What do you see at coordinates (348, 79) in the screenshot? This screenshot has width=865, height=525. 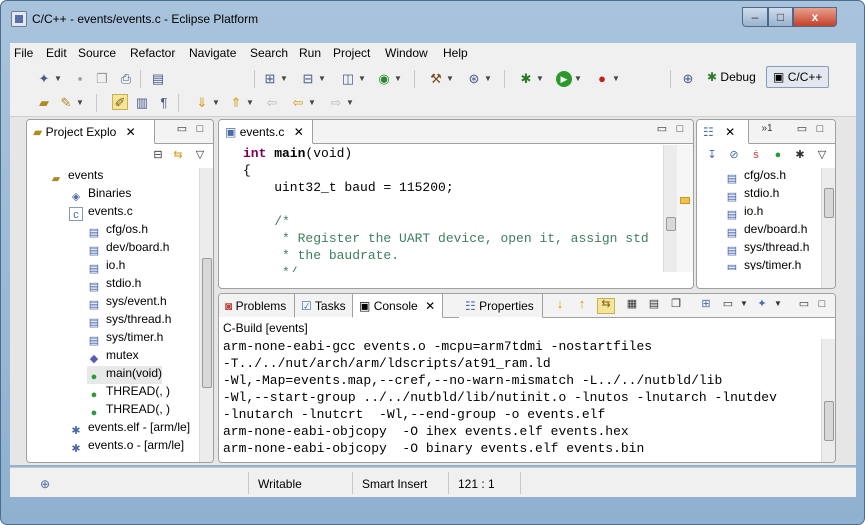 I see `new-class-icon: ◫` at bounding box center [348, 79].